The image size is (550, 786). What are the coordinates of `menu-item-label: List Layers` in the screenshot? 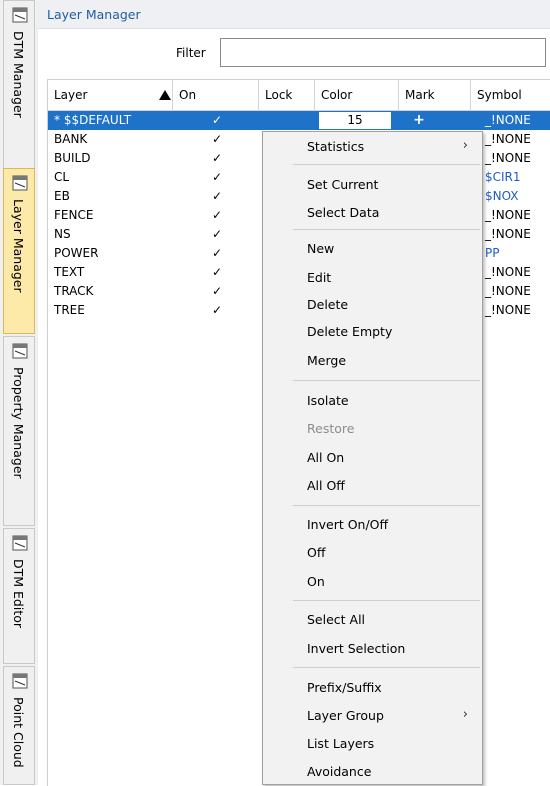 It's located at (341, 743).